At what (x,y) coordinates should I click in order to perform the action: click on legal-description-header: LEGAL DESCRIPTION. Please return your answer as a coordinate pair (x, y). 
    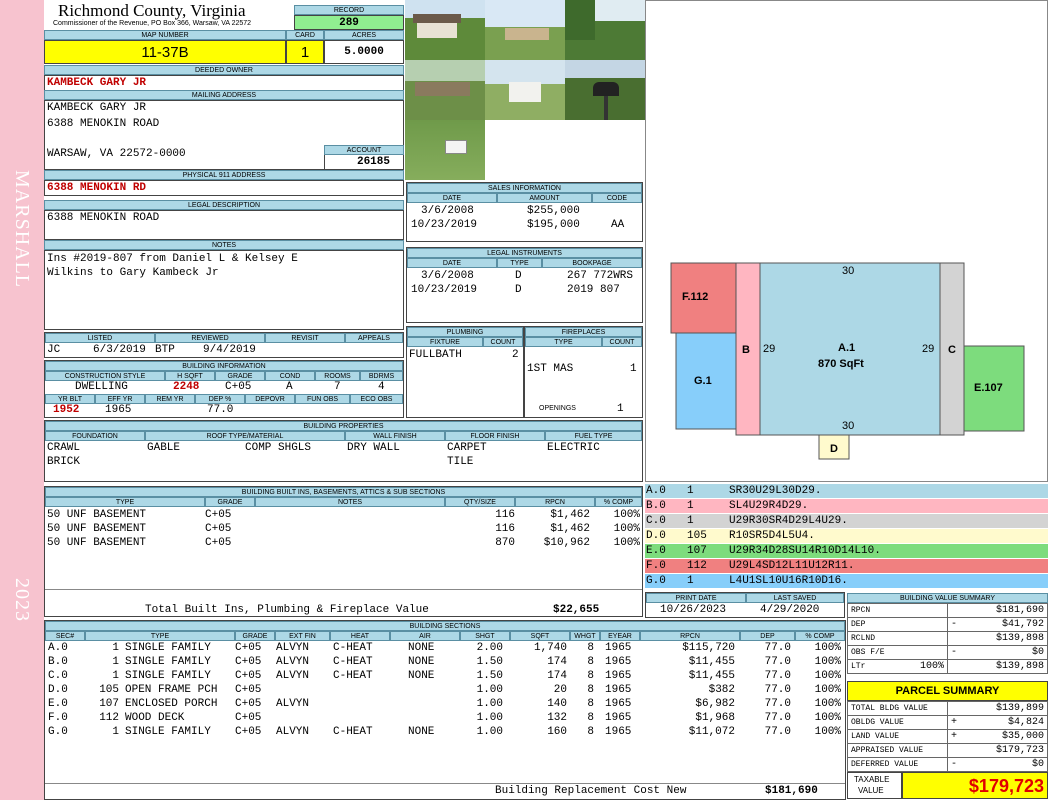
    Looking at the image, I should click on (224, 205).